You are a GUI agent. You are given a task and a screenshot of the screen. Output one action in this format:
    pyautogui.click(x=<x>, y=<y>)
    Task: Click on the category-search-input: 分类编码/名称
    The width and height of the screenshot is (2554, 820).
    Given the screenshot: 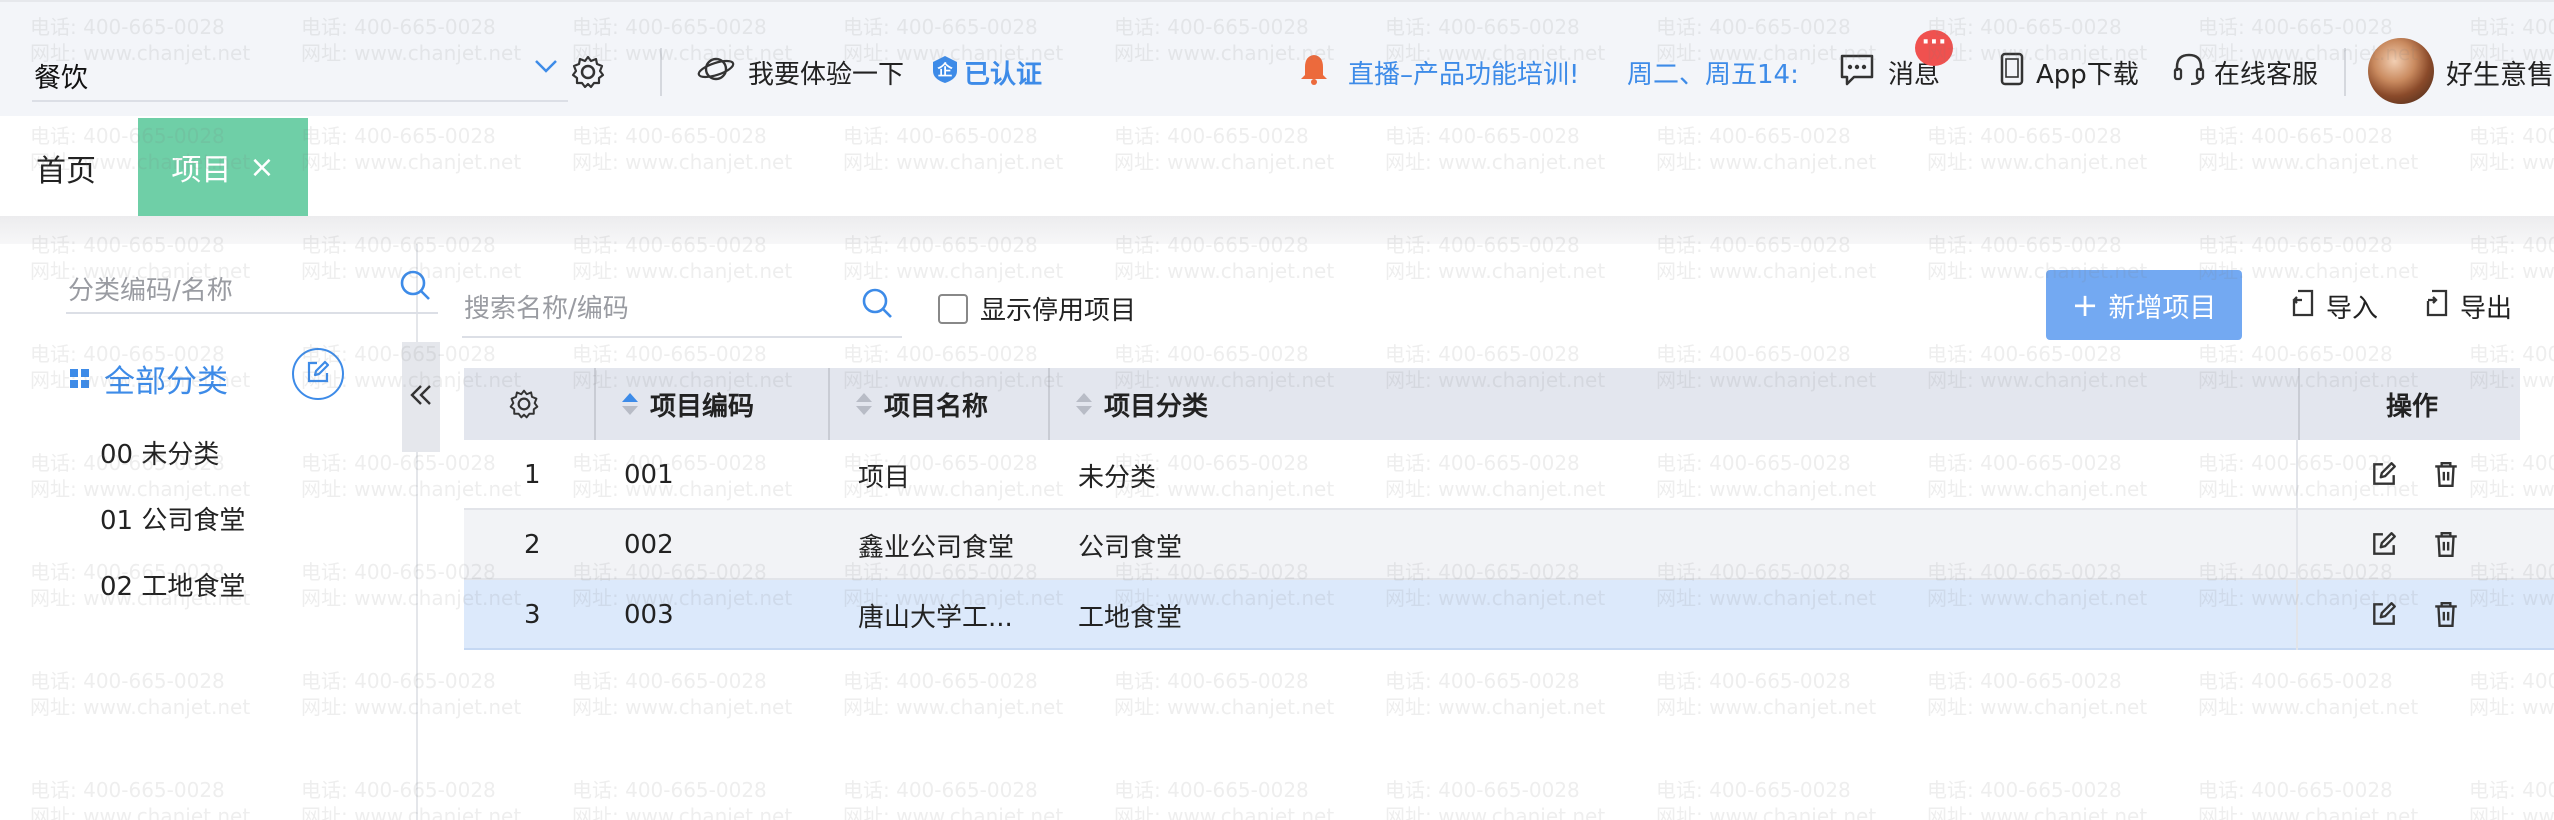 What is the action you would take?
    pyautogui.click(x=252, y=286)
    